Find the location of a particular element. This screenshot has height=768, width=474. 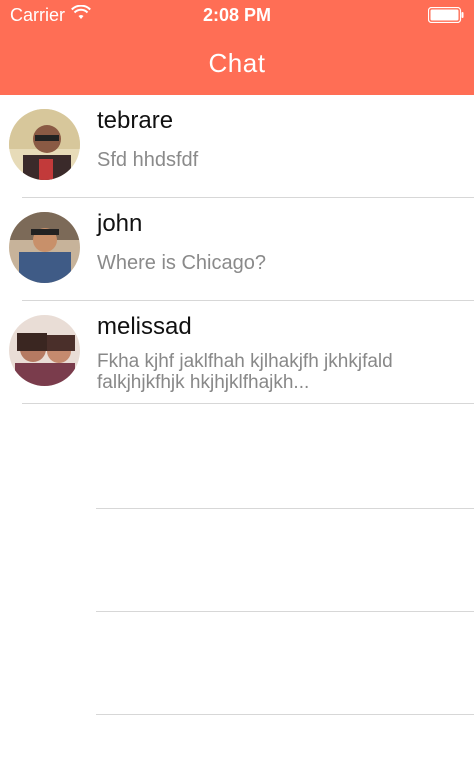

chat-preview: Sfd hhdsfdf is located at coordinates (148, 160).